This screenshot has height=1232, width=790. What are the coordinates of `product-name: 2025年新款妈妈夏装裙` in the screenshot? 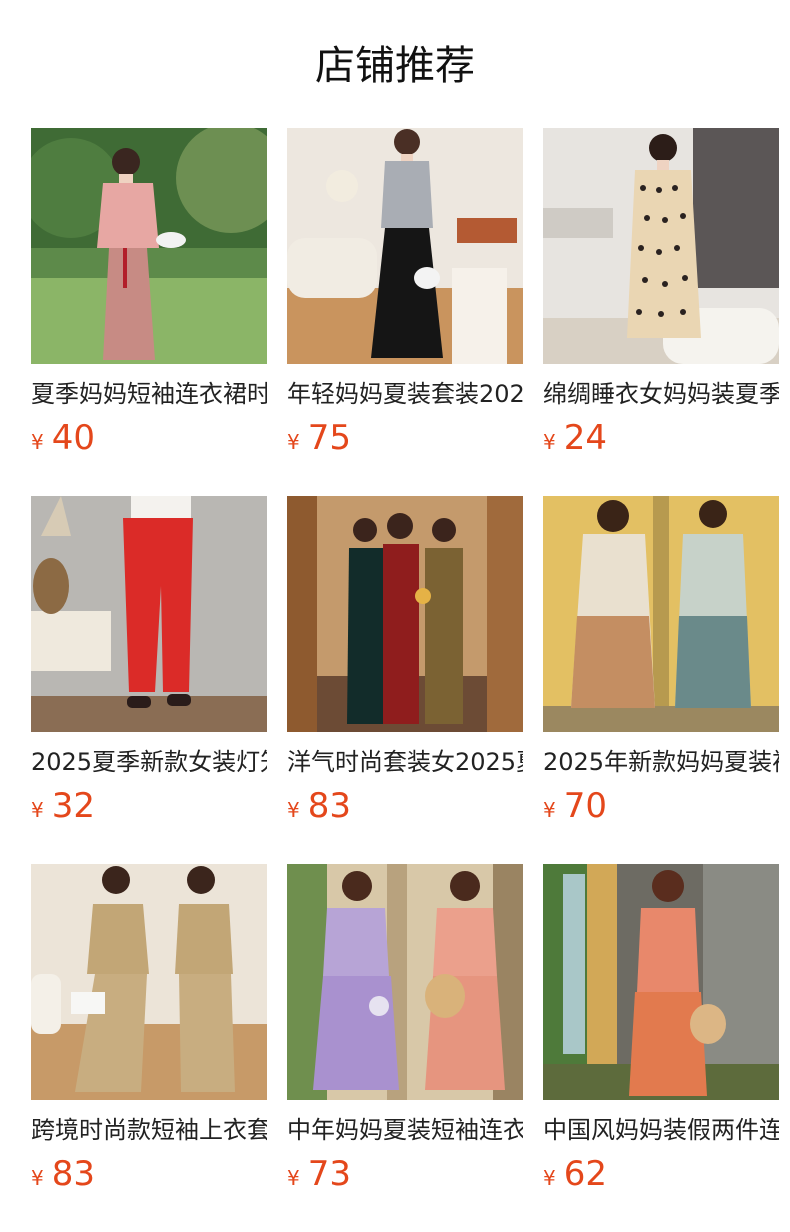 It's located at (661, 762).